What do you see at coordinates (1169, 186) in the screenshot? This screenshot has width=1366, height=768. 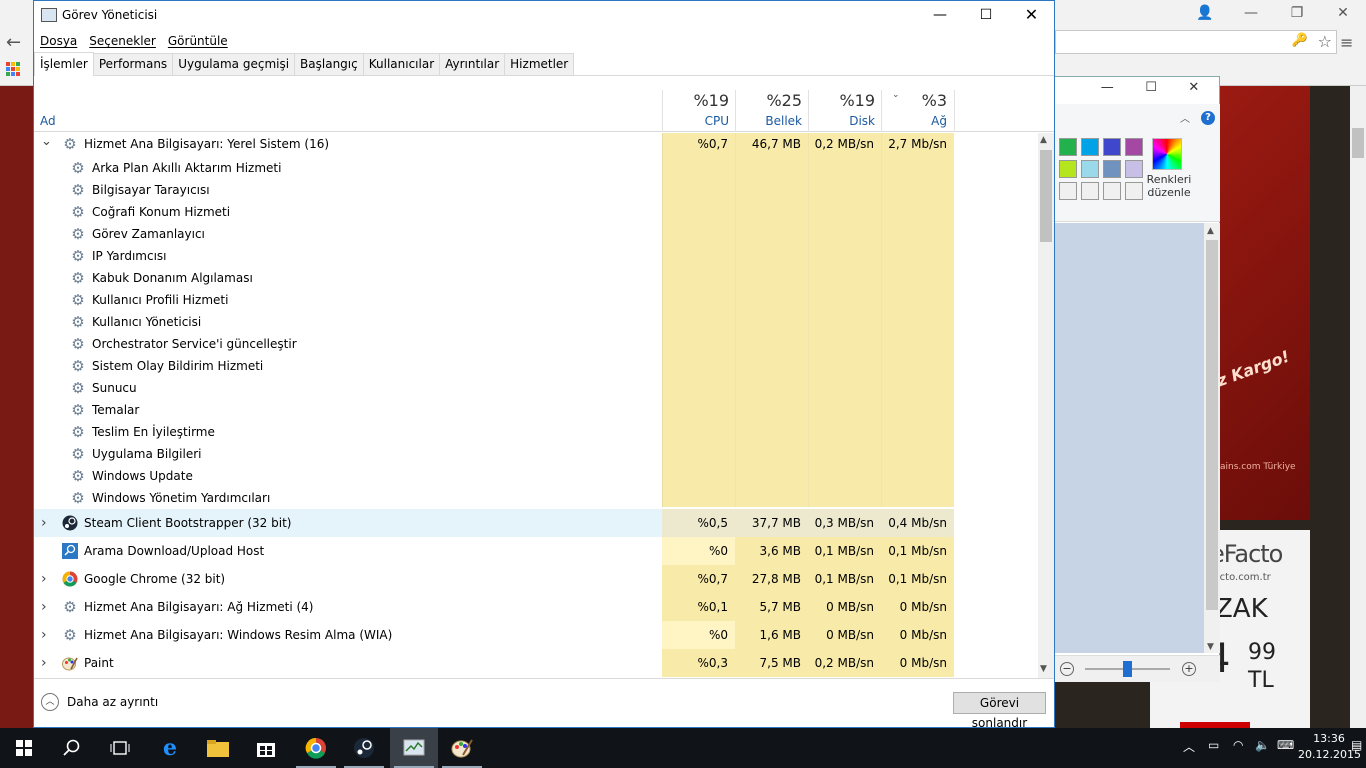 I see `edit-colors-label: Renkleri düzenle` at bounding box center [1169, 186].